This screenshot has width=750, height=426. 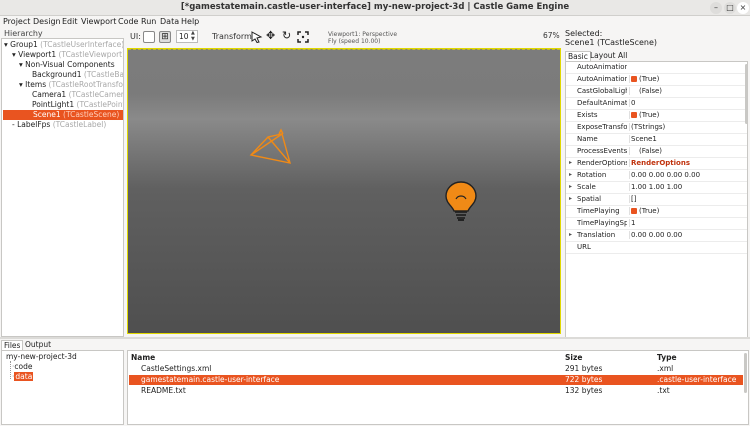 I want to click on tree-item-labelfps: - LabelFps (TCastleLabel), so click(x=59, y=125).